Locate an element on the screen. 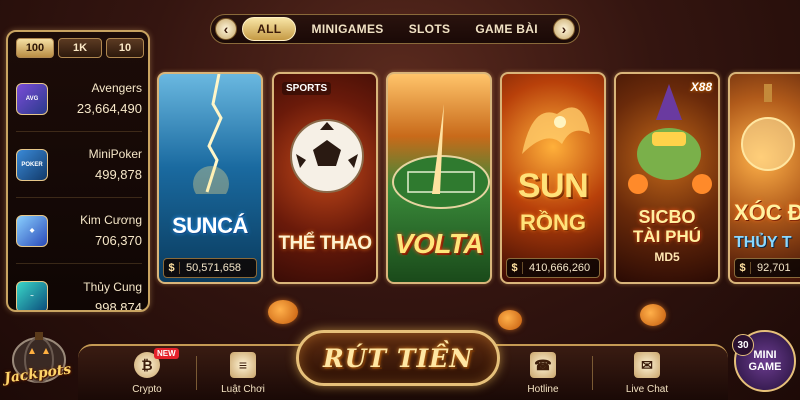  nav-label: Hotline is located at coordinates (543, 389).